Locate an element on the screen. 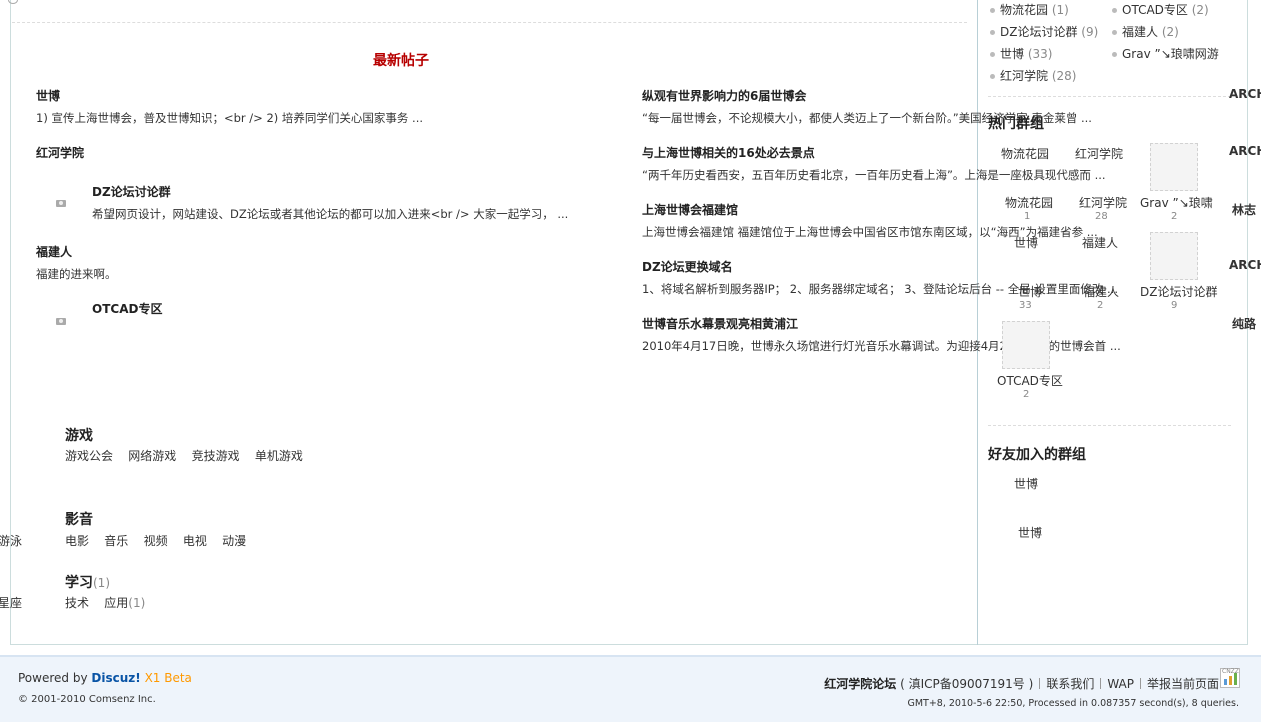  category-links: 电影 音乐 视频 电视 动漫 is located at coordinates (155, 540).